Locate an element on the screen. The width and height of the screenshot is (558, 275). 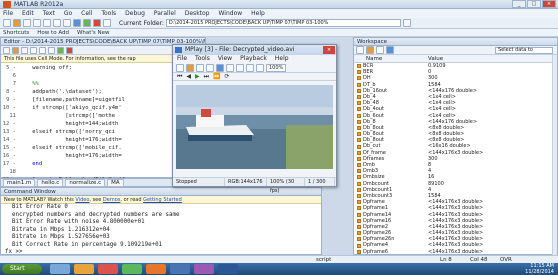
mplay-menu-playback: Playback is located at coordinates (253, 59).